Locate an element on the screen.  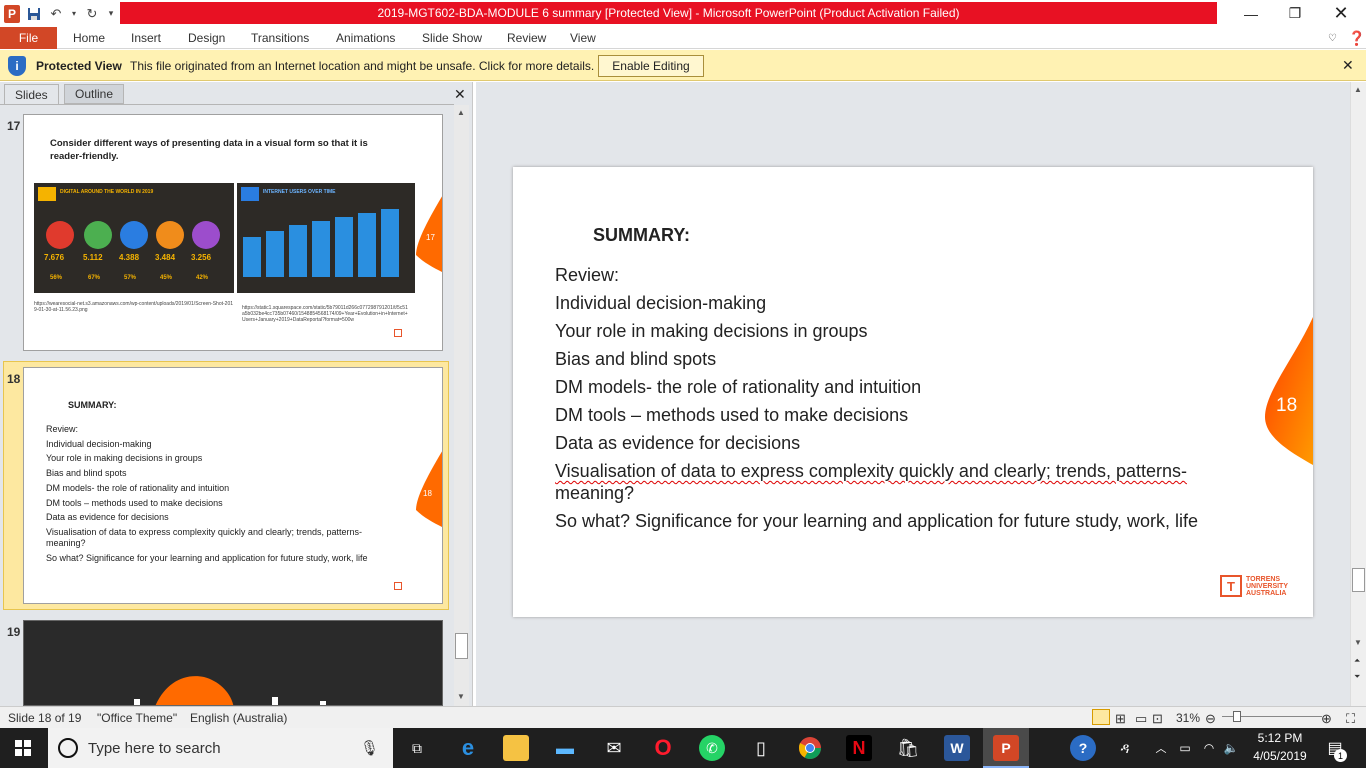
thumb-18-heading: SUMMARY: is located at coordinates (92, 405).